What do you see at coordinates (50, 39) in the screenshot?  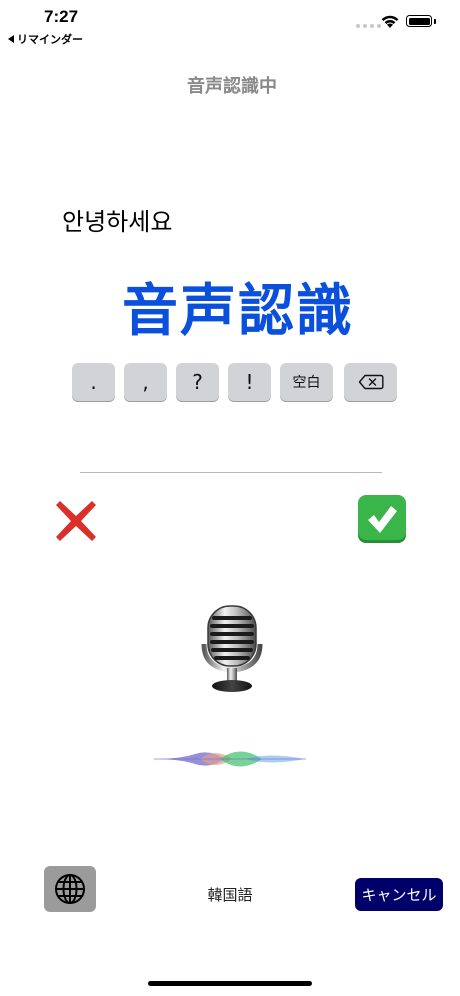 I see `back-app-label: リマインダー` at bounding box center [50, 39].